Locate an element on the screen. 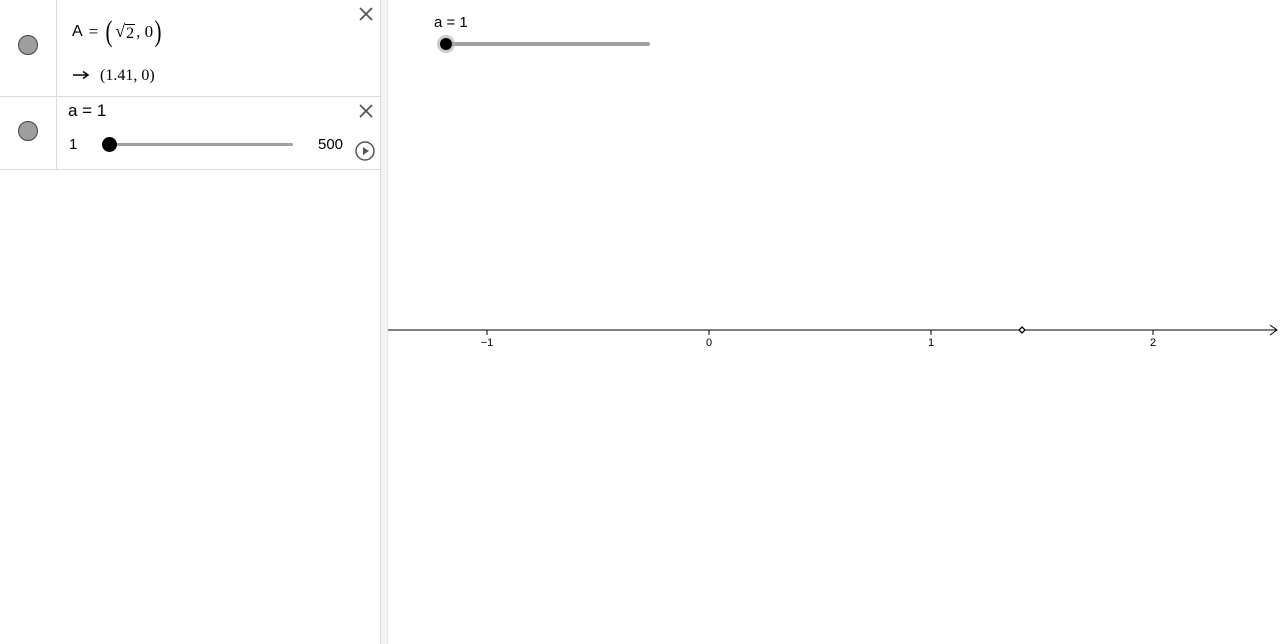  delete-point-button is located at coordinates (366, 14).